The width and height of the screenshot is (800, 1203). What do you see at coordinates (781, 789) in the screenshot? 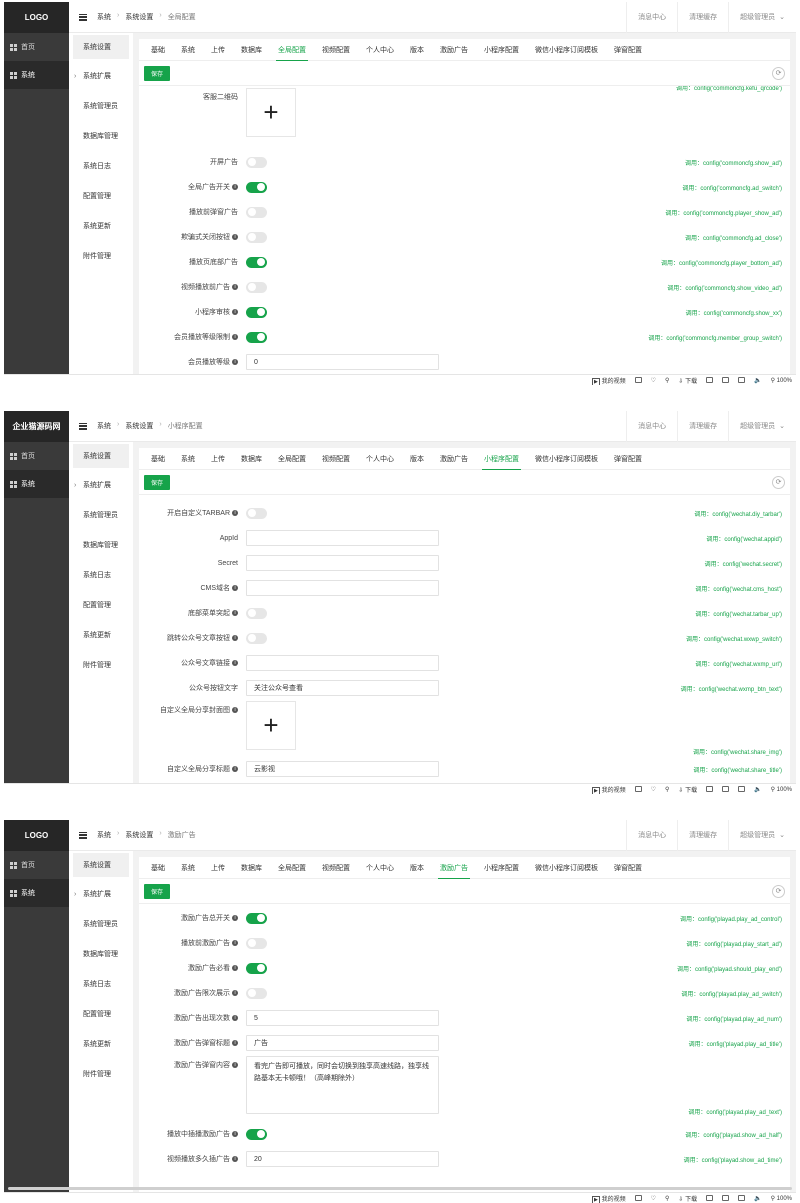
I see `zoom-control: ⚲ 100%` at bounding box center [781, 789].